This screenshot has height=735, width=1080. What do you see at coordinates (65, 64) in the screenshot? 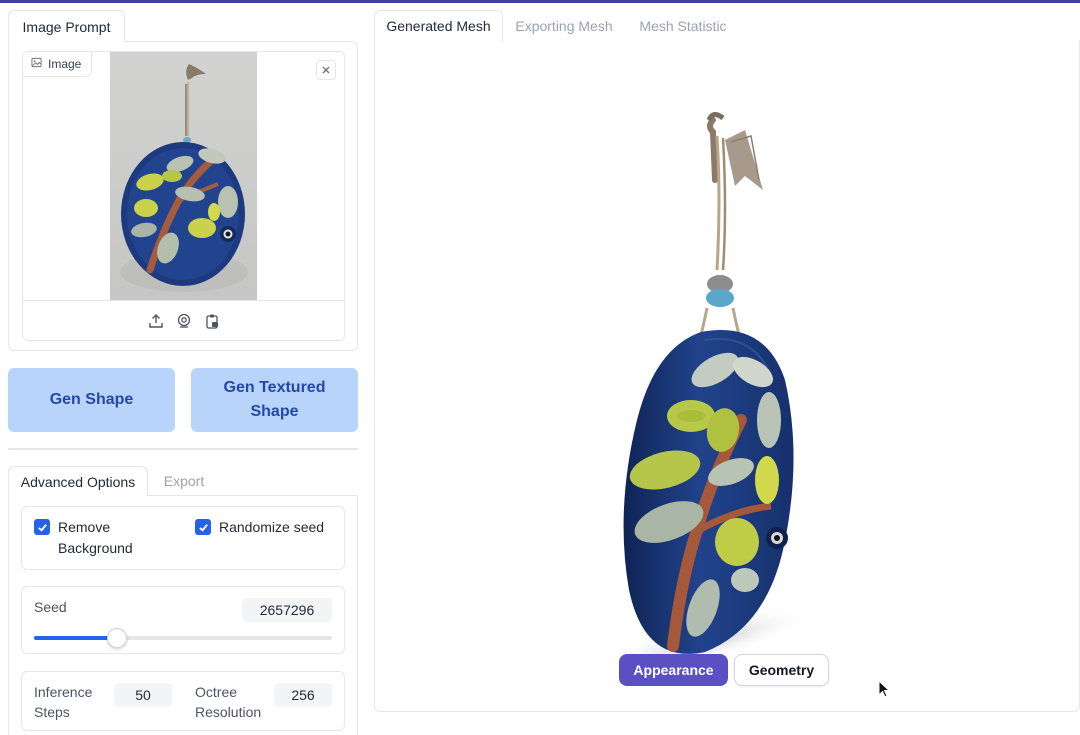
I see `image-label-text: Image` at bounding box center [65, 64].